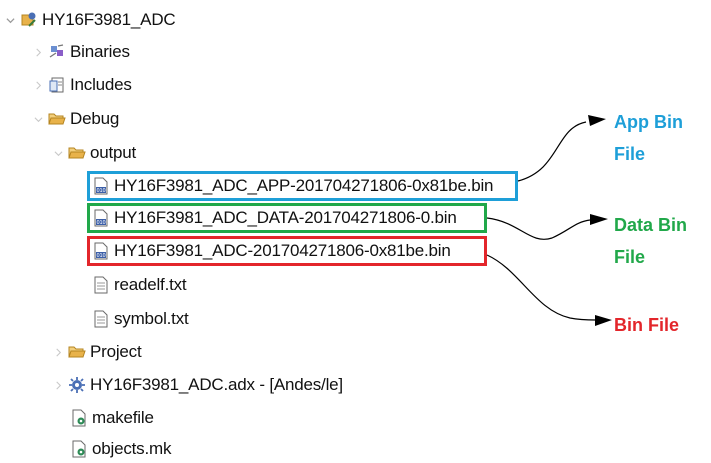 This screenshot has width=711, height=463. Describe the element at coordinates (287, 251) in the screenshot. I see `bin-highlight` at that location.